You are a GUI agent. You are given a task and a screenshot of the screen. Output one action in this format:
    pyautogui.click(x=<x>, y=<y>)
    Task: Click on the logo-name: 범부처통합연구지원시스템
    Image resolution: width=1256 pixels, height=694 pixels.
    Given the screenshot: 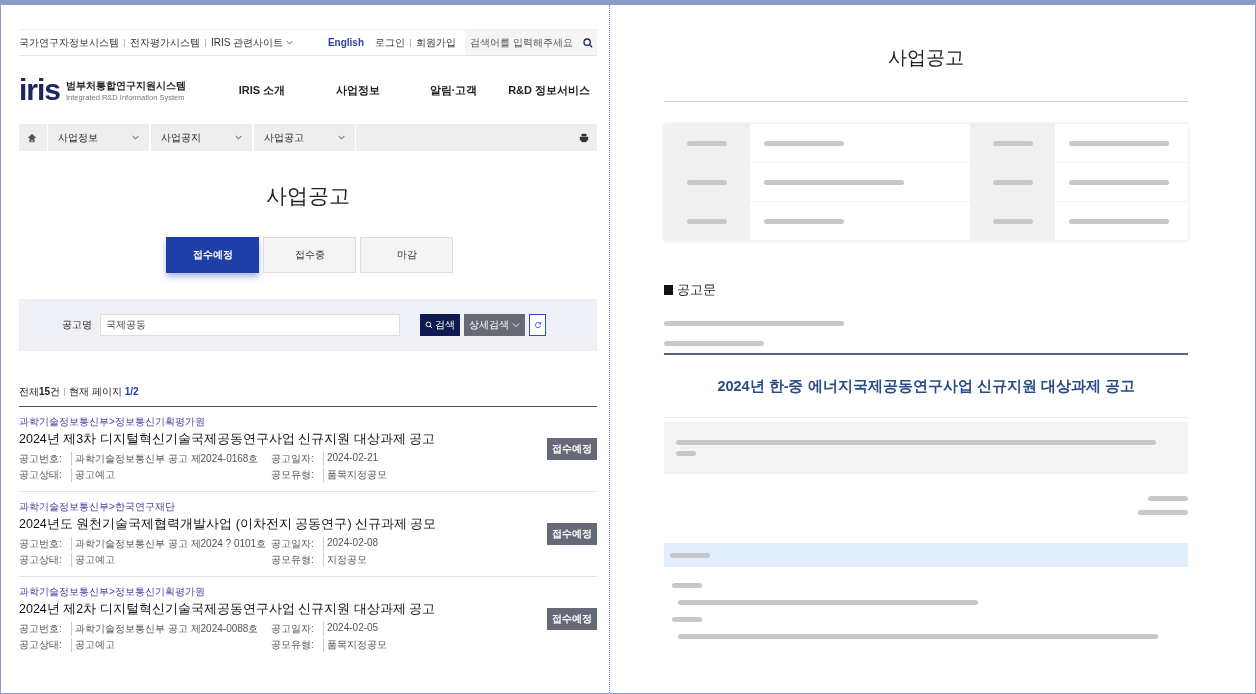 What is the action you would take?
    pyautogui.click(x=126, y=85)
    